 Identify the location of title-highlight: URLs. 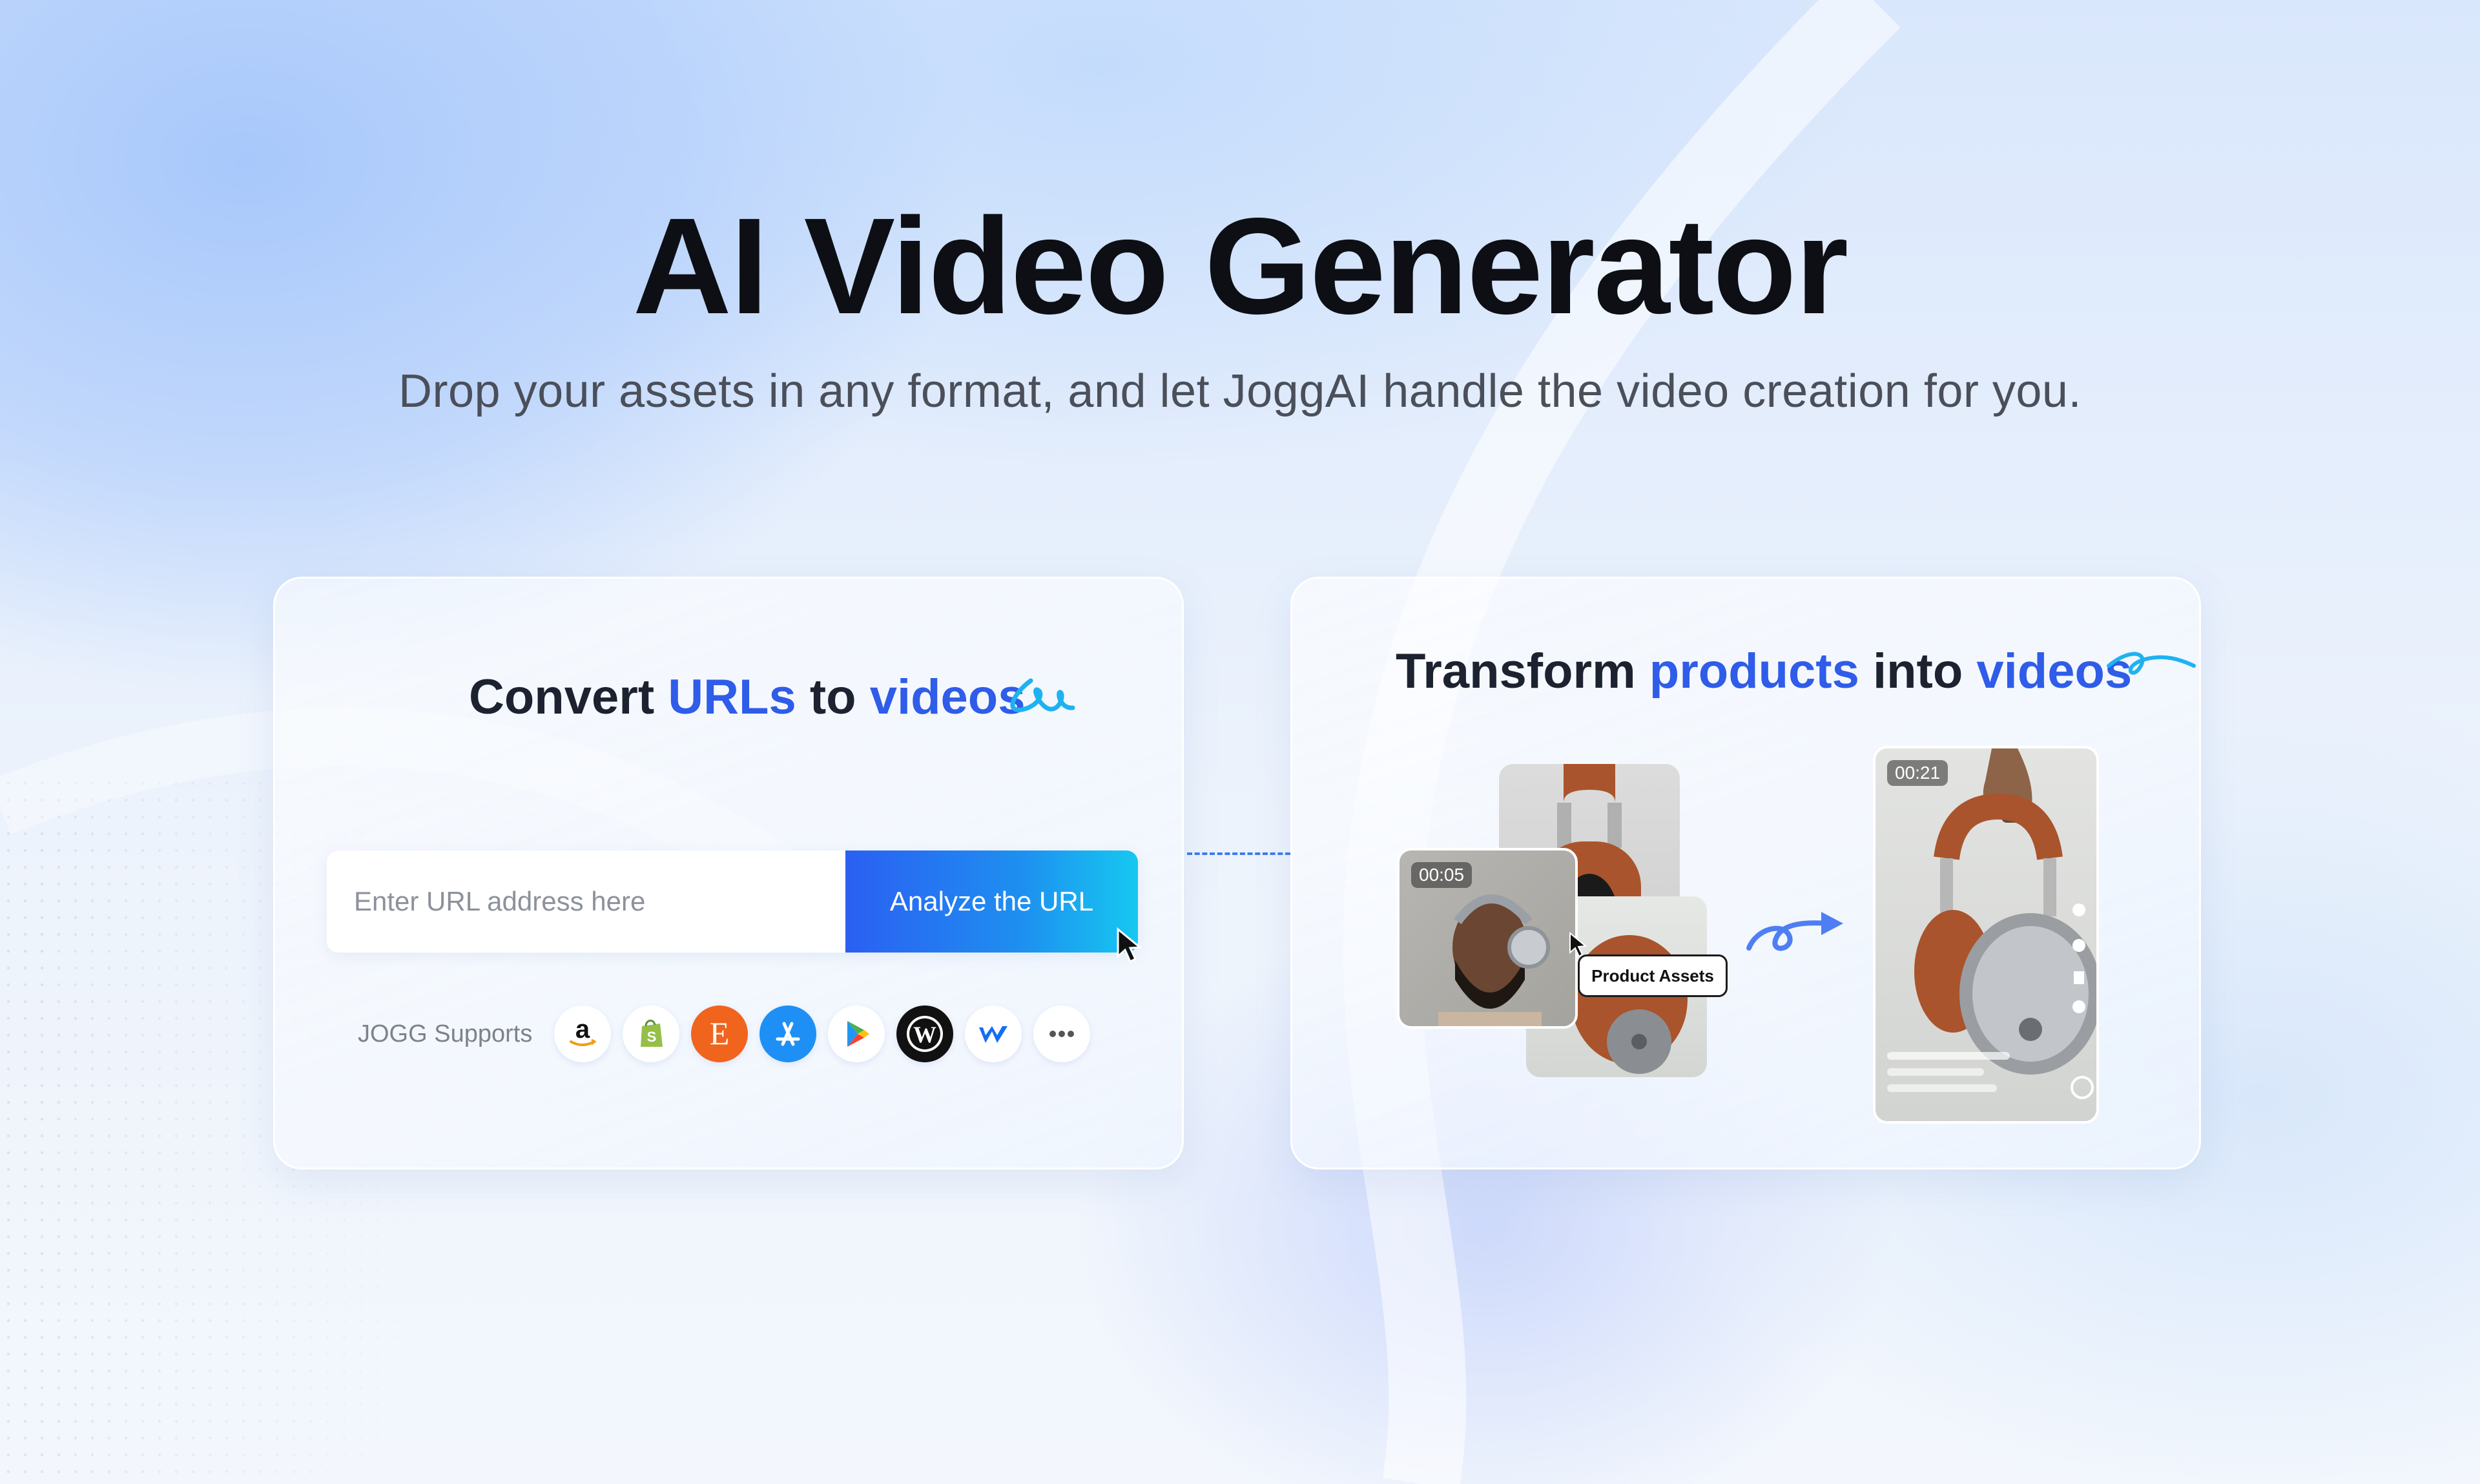
(732, 697).